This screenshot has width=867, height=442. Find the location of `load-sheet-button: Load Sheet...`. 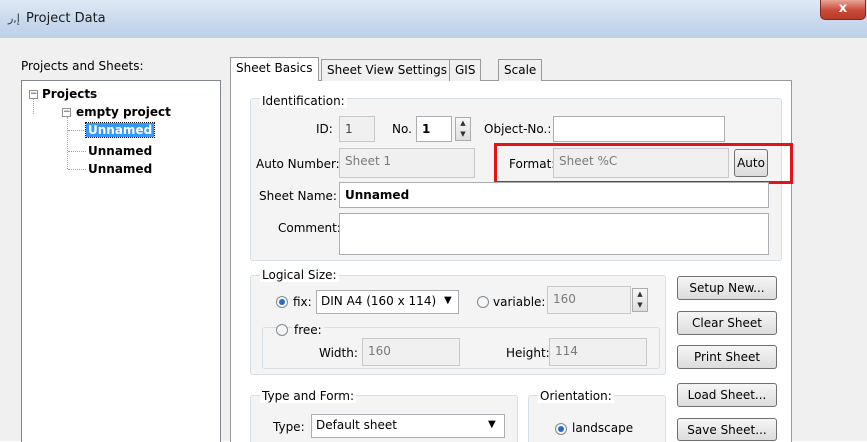

load-sheet-button: Load Sheet... is located at coordinates (727, 395).